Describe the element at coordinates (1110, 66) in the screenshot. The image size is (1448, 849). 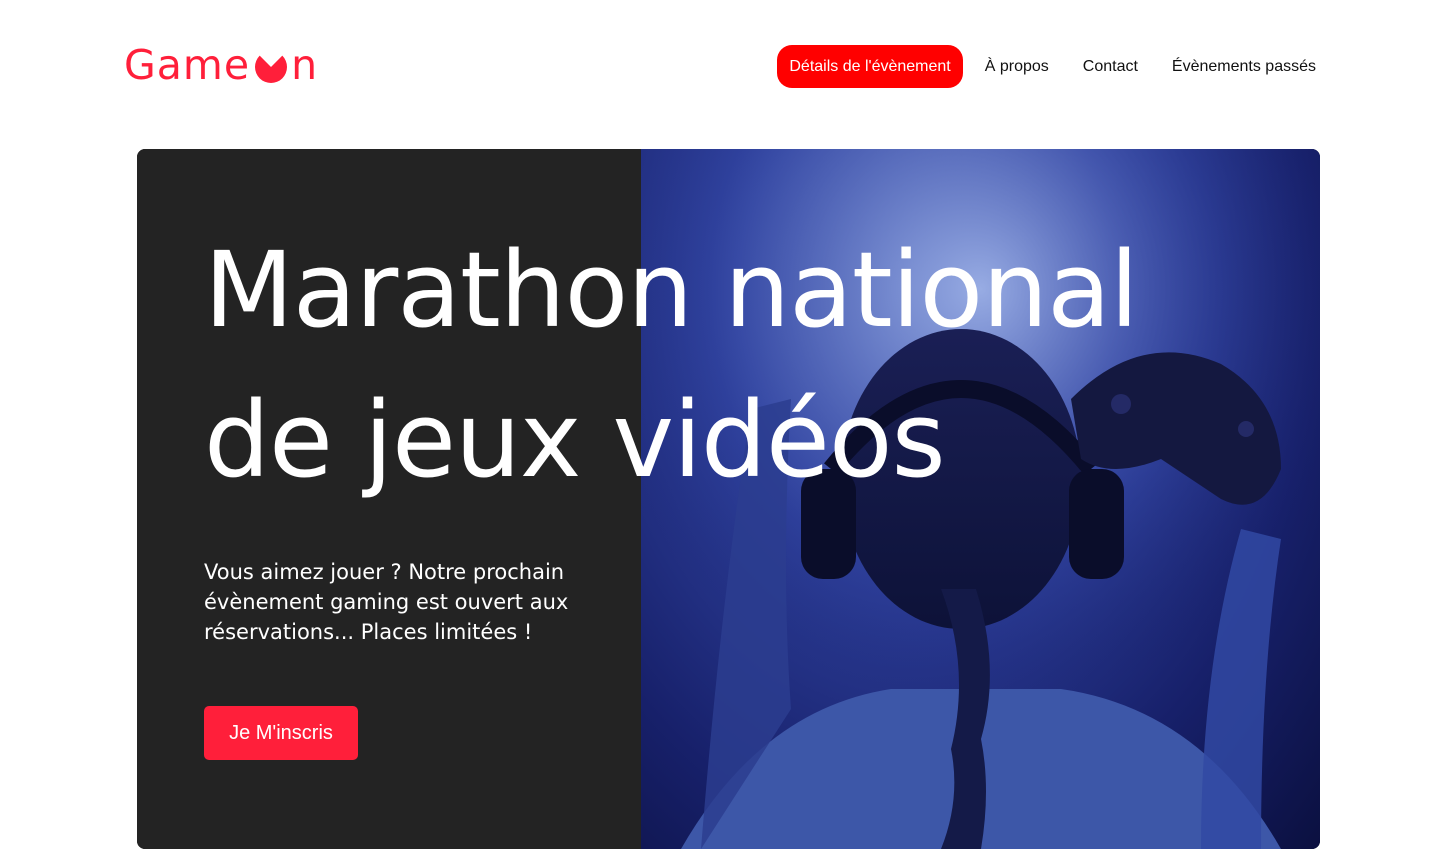
I see `nav-link-contact: Contact` at that location.